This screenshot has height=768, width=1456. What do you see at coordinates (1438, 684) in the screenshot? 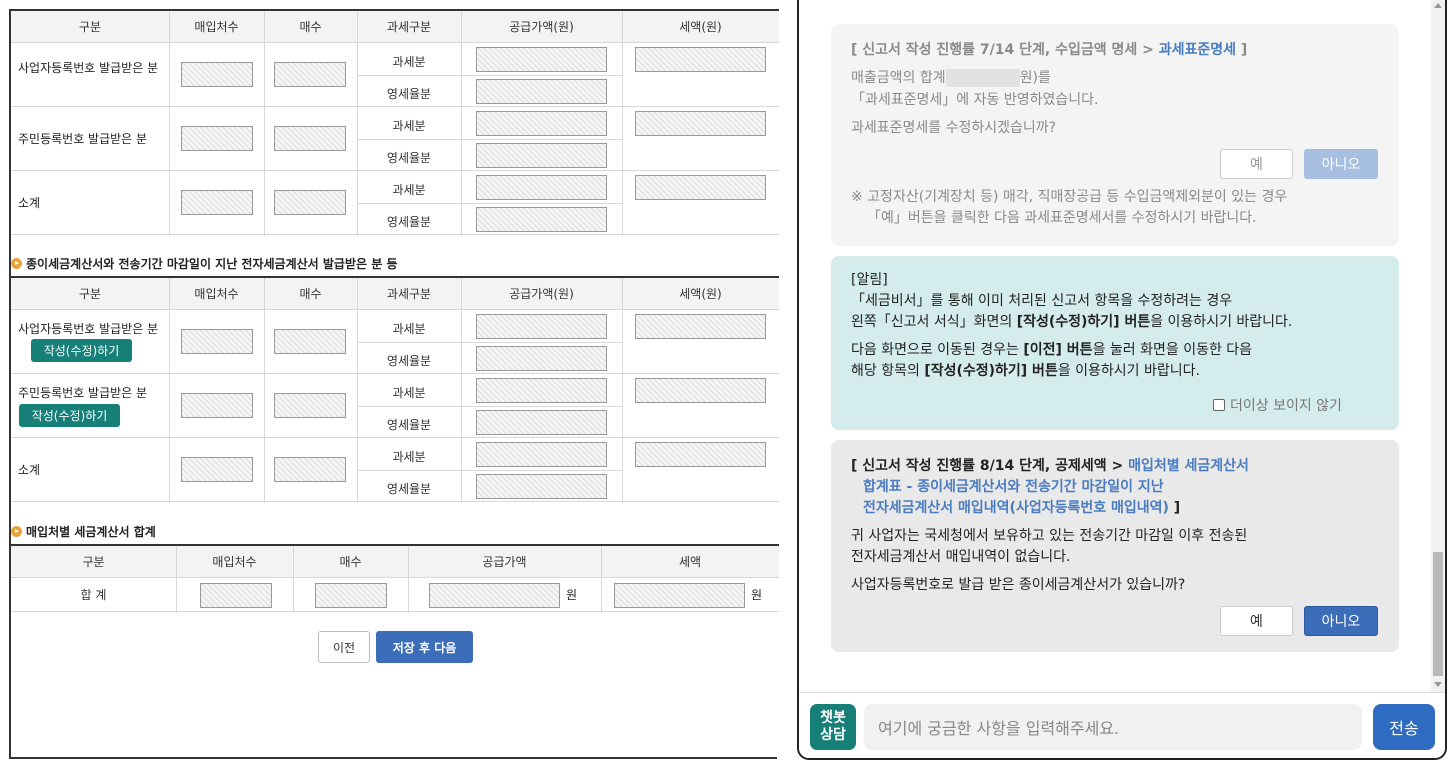
I see `scroll-down-icon` at bounding box center [1438, 684].